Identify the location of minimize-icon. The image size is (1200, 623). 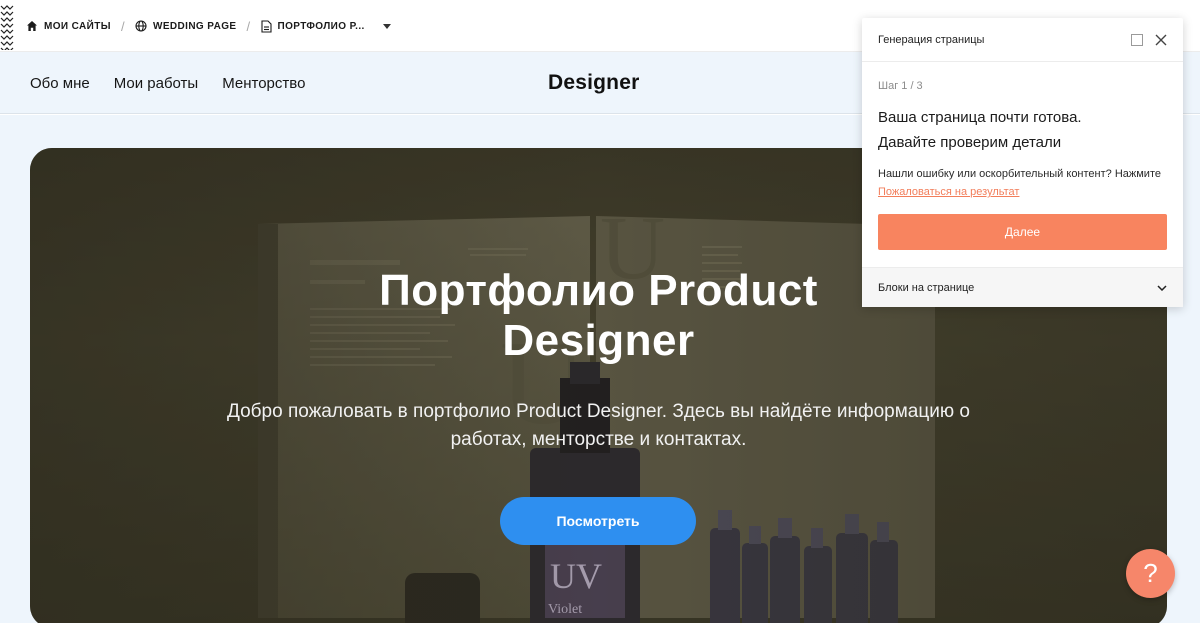
(1137, 39).